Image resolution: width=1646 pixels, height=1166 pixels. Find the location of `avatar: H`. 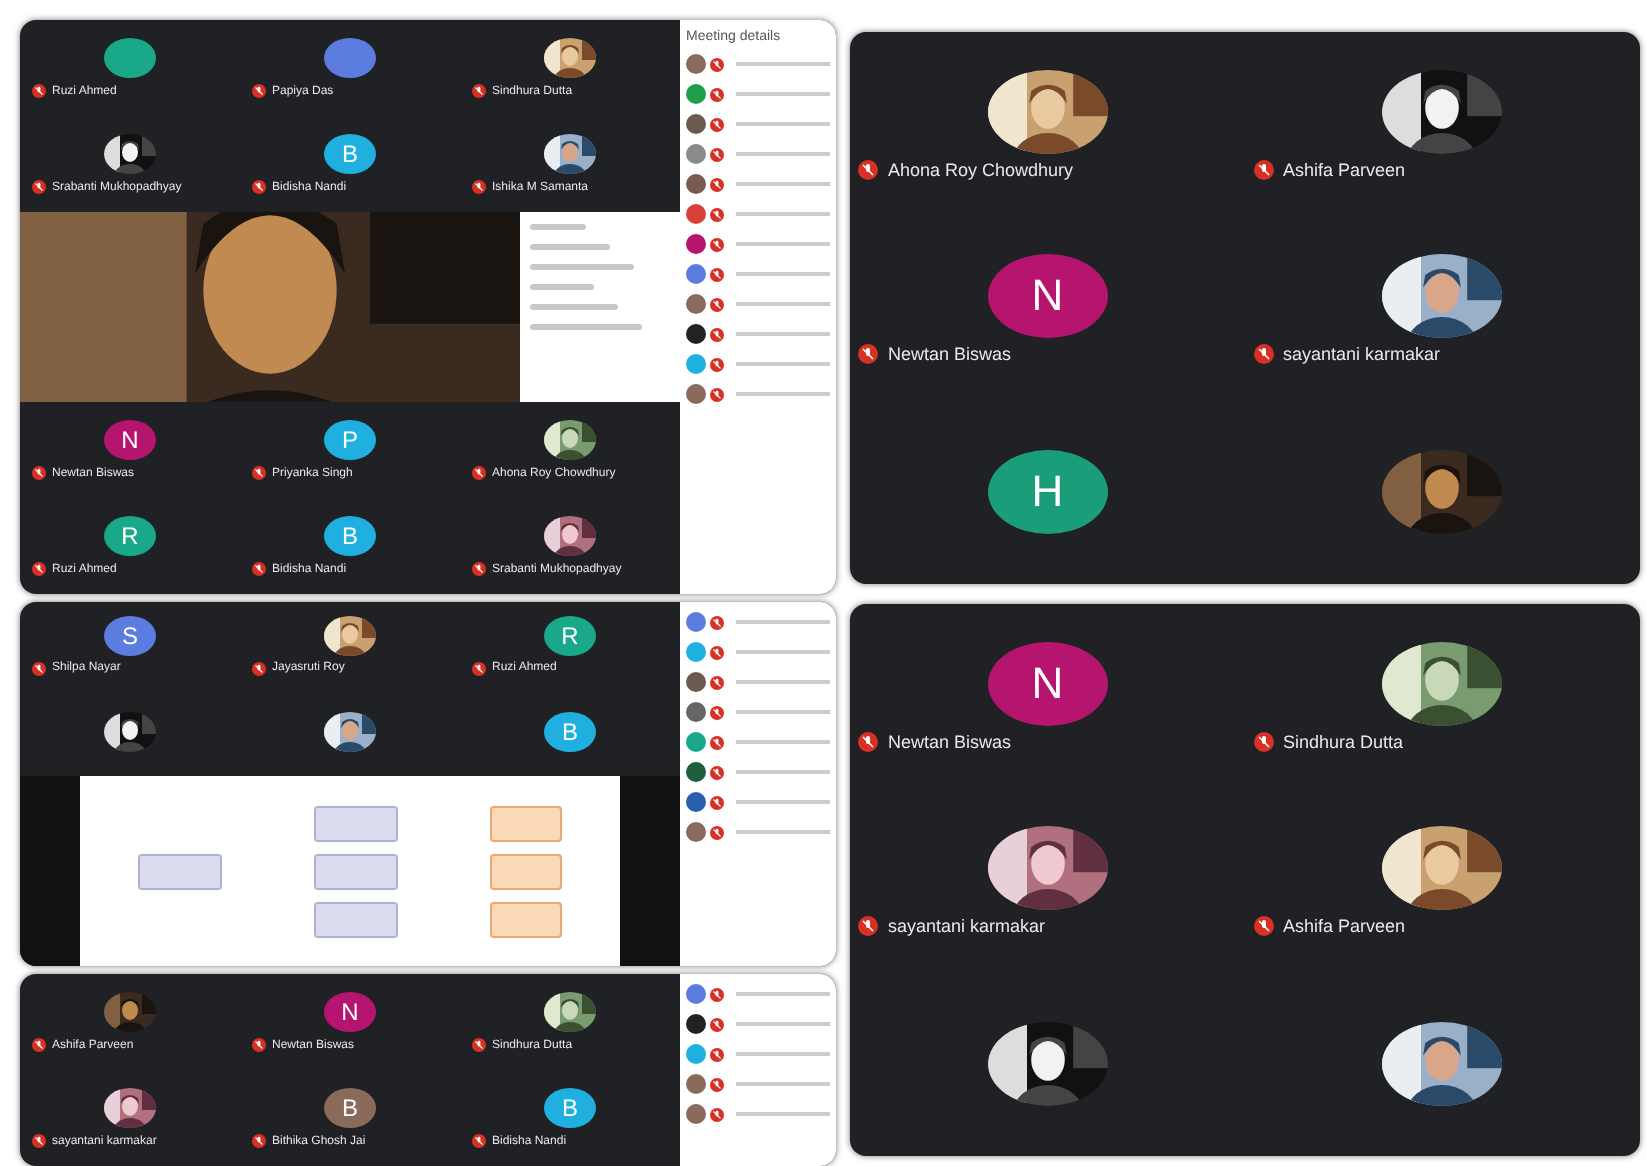

avatar: H is located at coordinates (1047, 492).